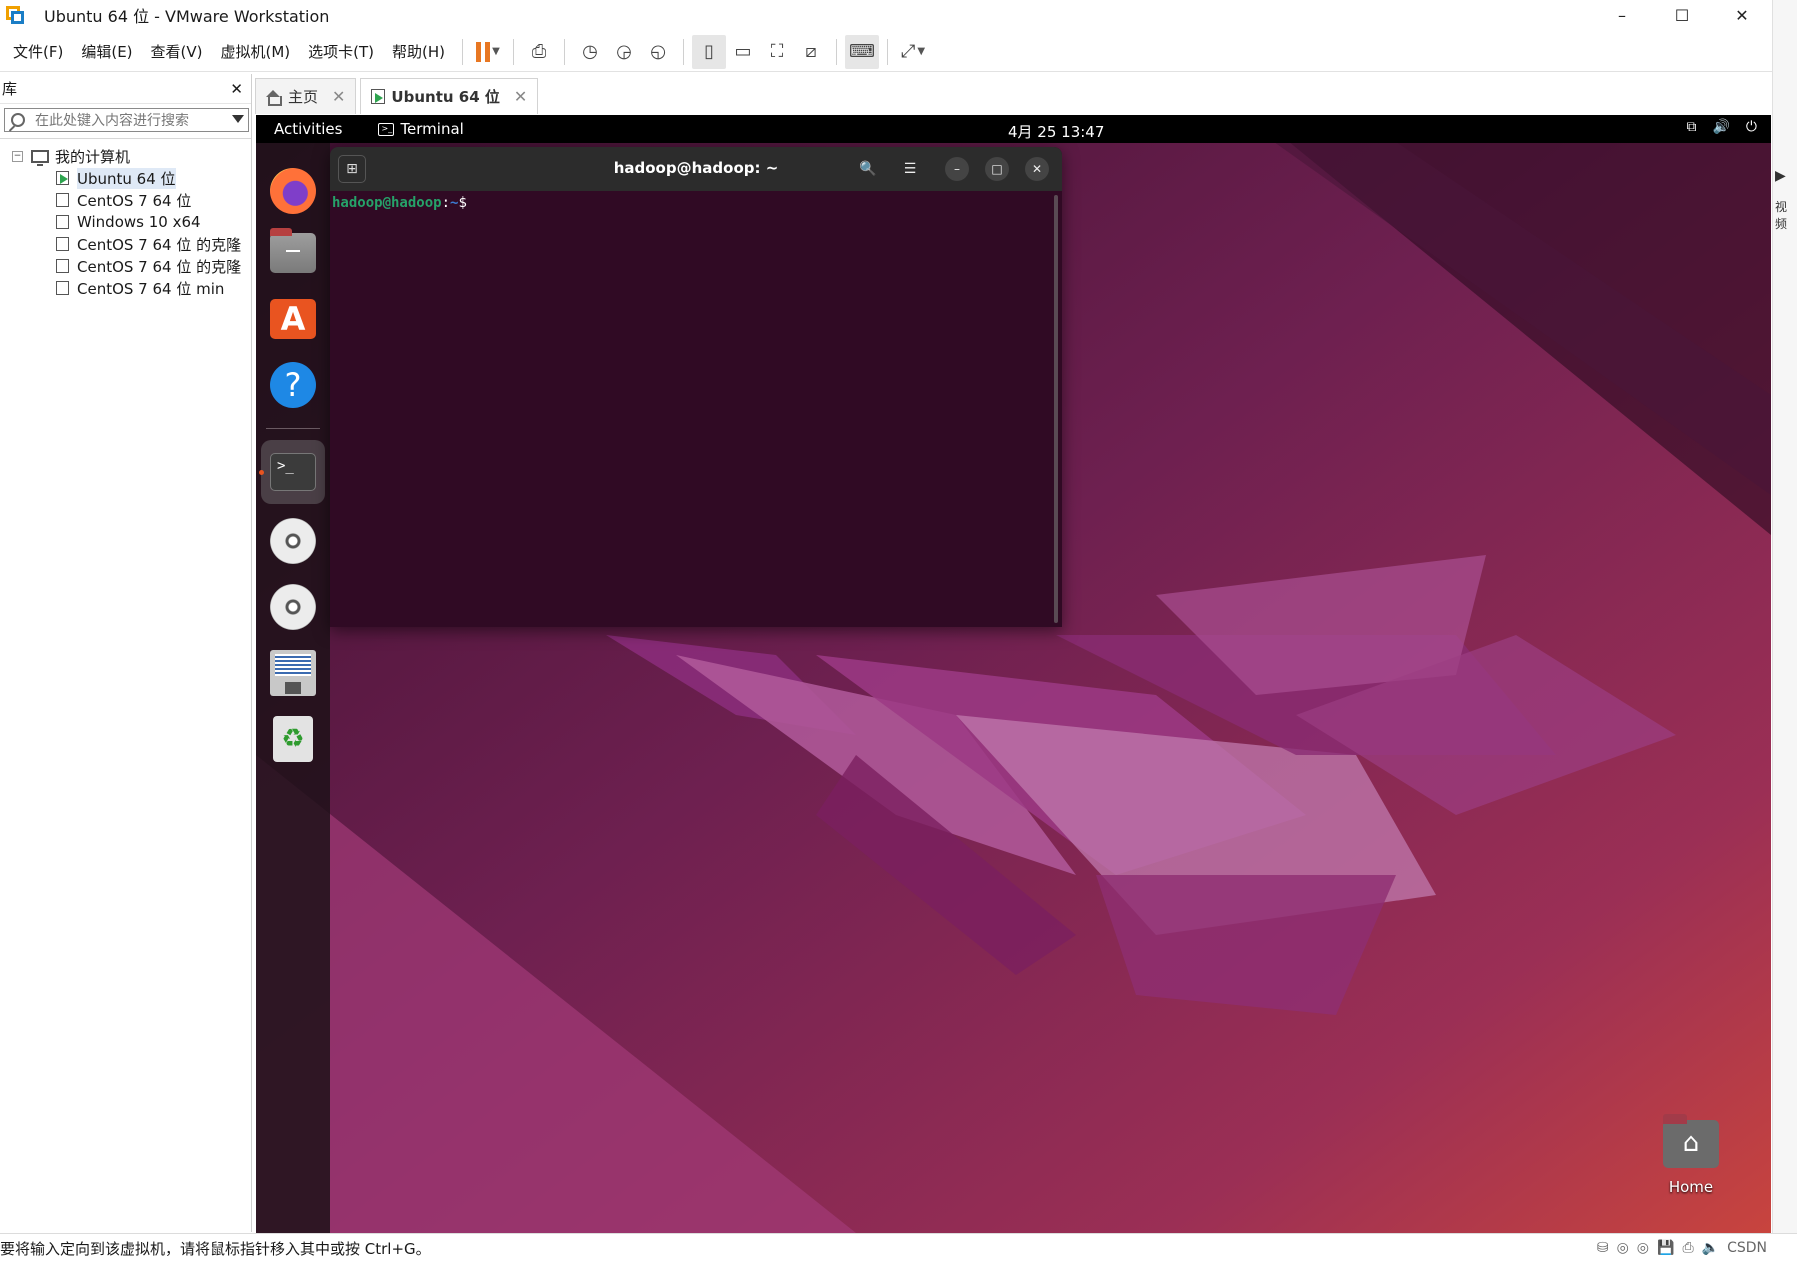  Describe the element at coordinates (293, 739) in the screenshot. I see `dock-trash: ♻` at that location.